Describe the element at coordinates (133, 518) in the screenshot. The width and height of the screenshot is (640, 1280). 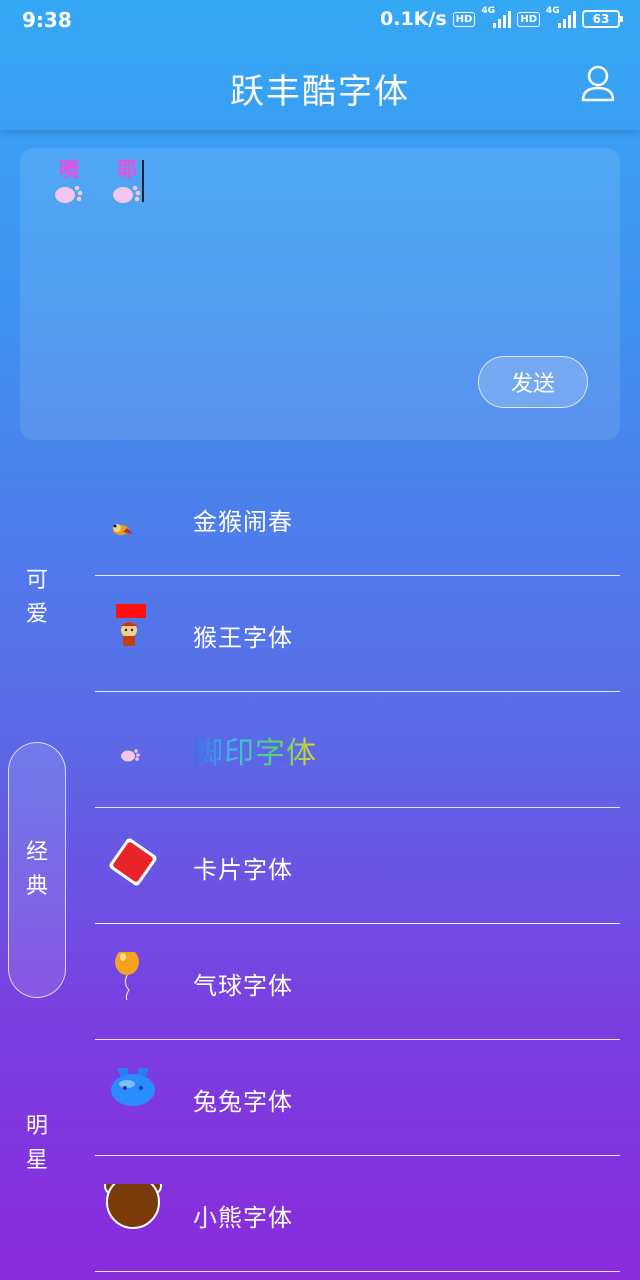
I see `monkey-flying-icon` at that location.